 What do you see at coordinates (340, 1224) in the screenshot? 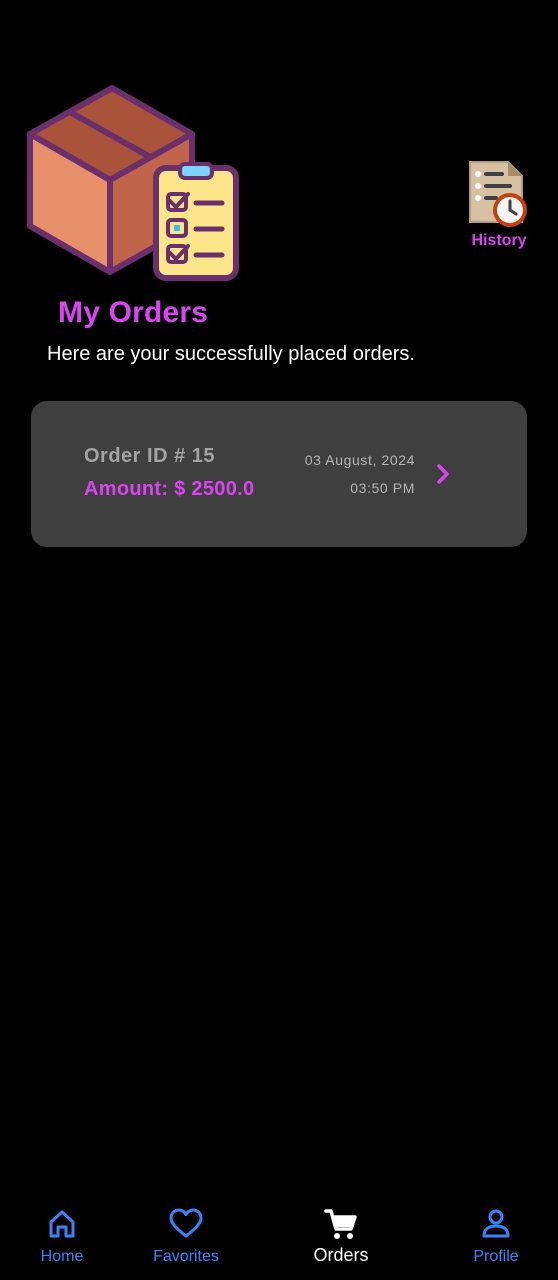
I see `cart-icon` at bounding box center [340, 1224].